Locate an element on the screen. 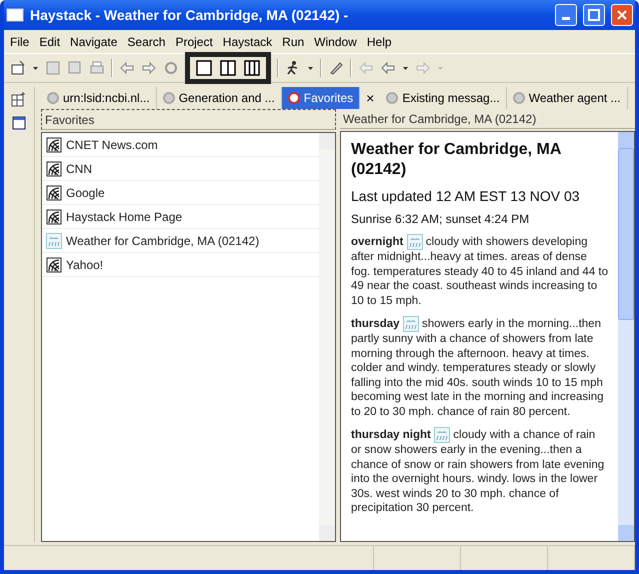 The height and width of the screenshot is (574, 639). close-icon is located at coordinates (622, 15).